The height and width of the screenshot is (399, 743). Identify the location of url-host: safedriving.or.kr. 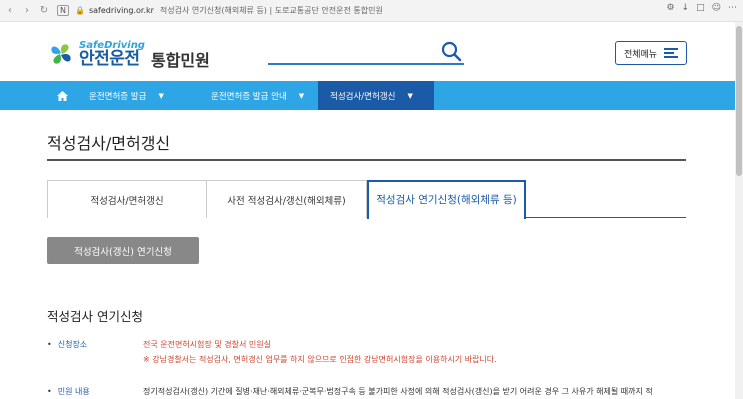
(121, 10).